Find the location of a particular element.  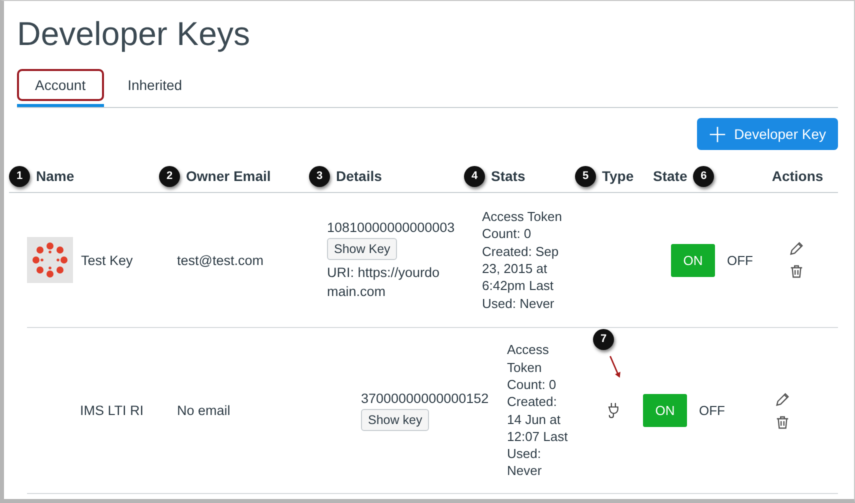

add-developer-key-button: Developer Key is located at coordinates (767, 134).